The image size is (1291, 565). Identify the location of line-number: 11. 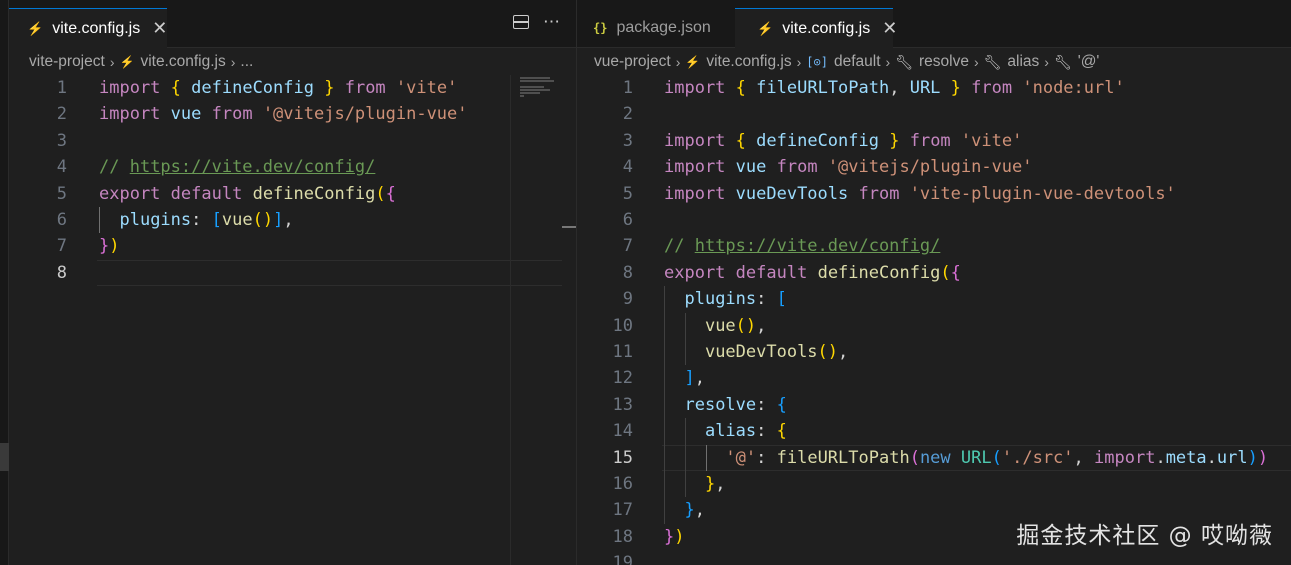
(605, 352).